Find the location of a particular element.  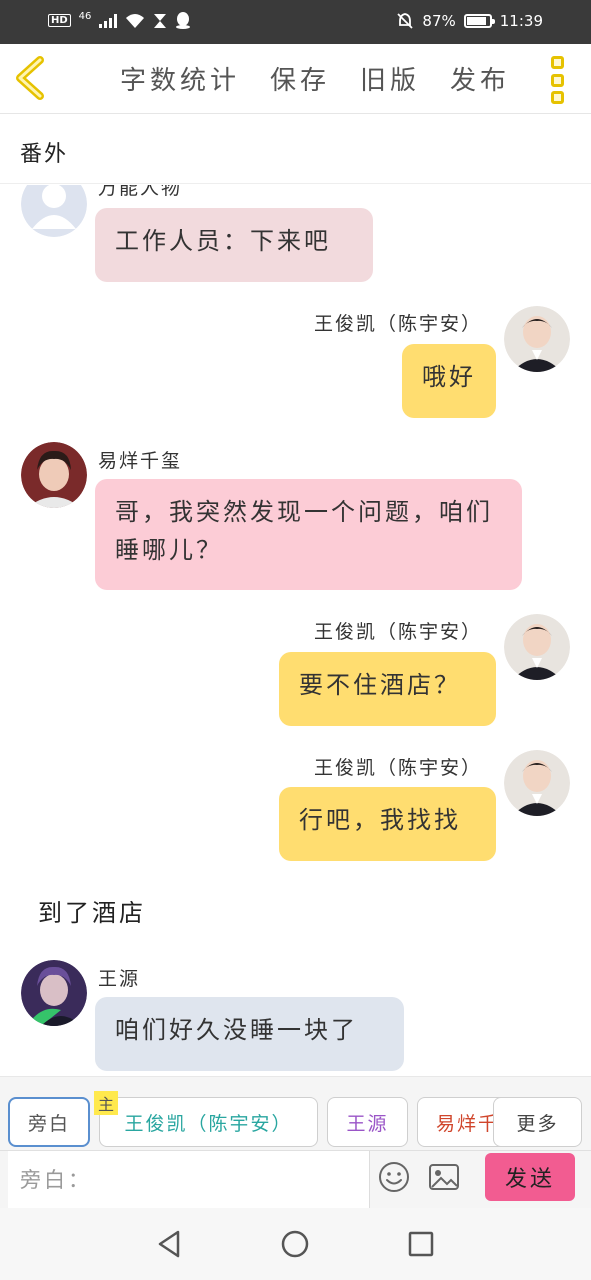

message-input-box is located at coordinates (189, 1180).